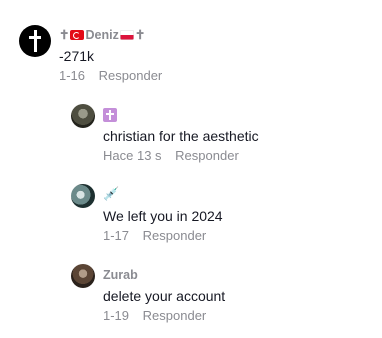 The width and height of the screenshot is (382, 338). I want to click on comment-meta: 1-16 Responder, so click(110, 76).